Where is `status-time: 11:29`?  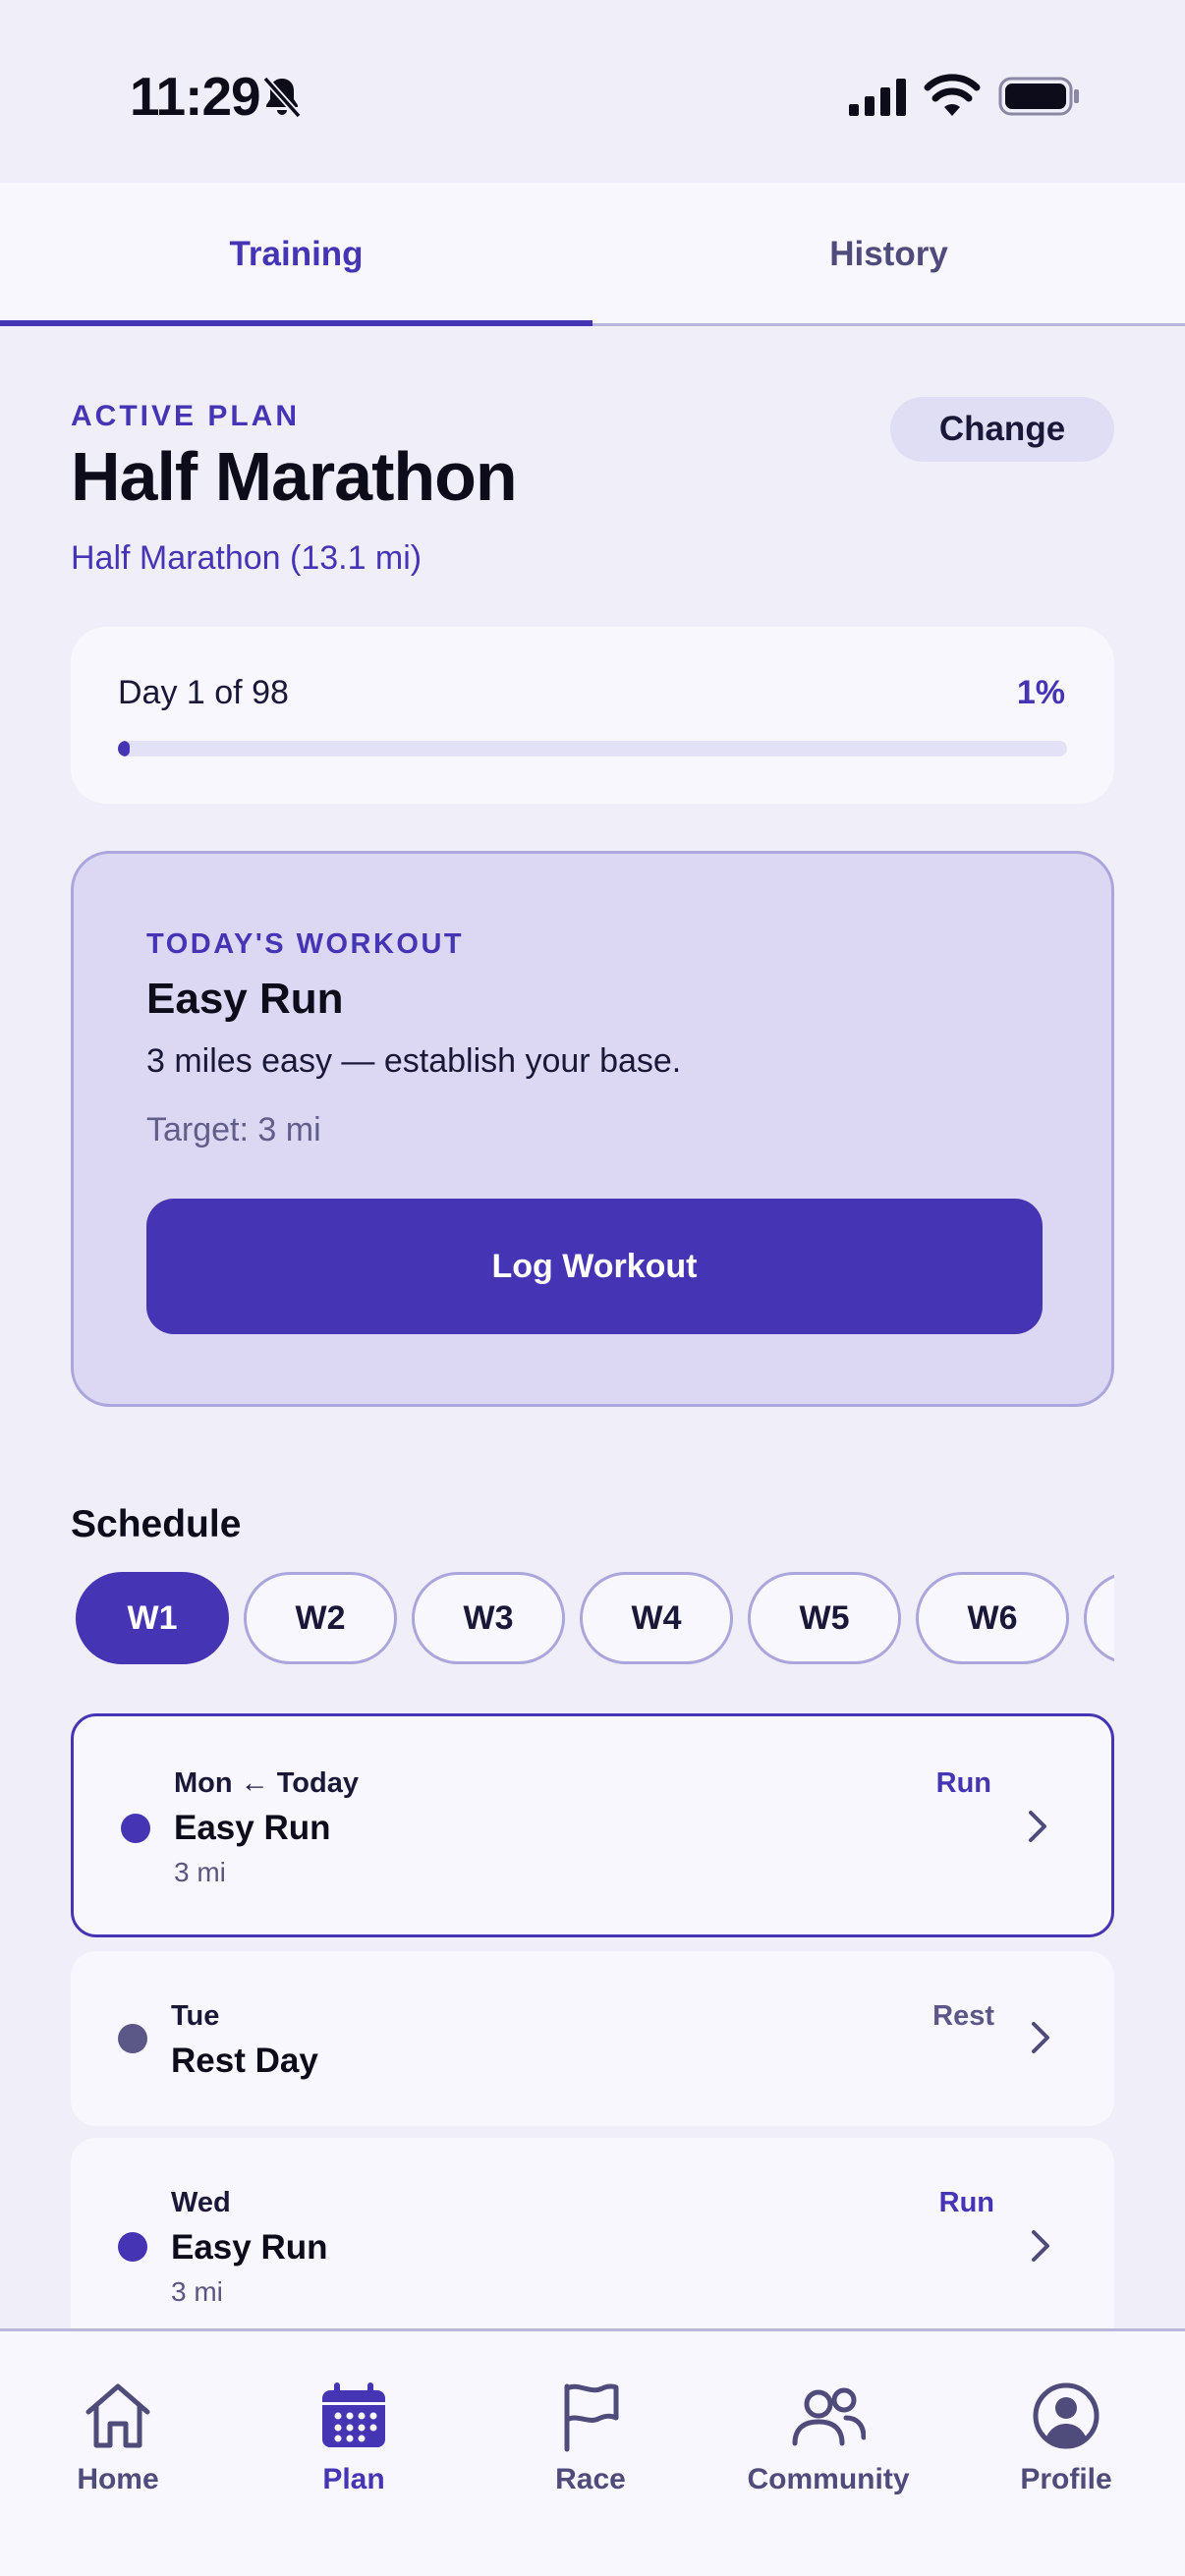
status-time: 11:29 is located at coordinates (196, 96).